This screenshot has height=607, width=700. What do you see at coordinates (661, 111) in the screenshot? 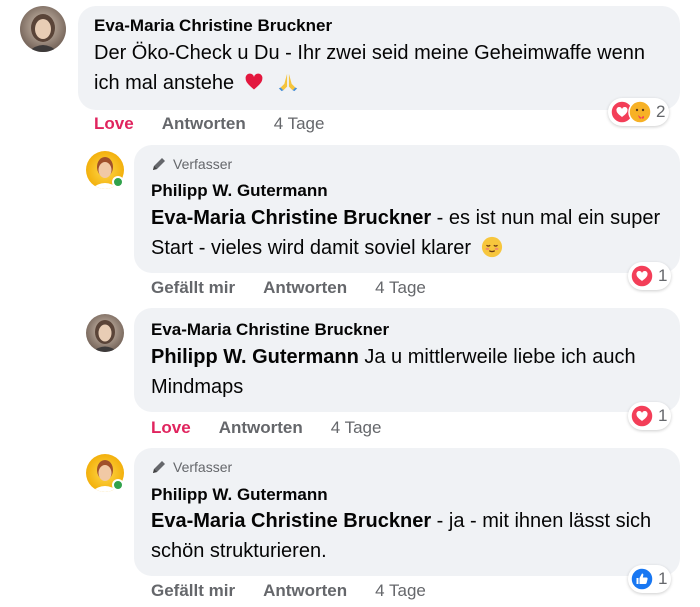
I see `reaction-count: 2` at bounding box center [661, 111].